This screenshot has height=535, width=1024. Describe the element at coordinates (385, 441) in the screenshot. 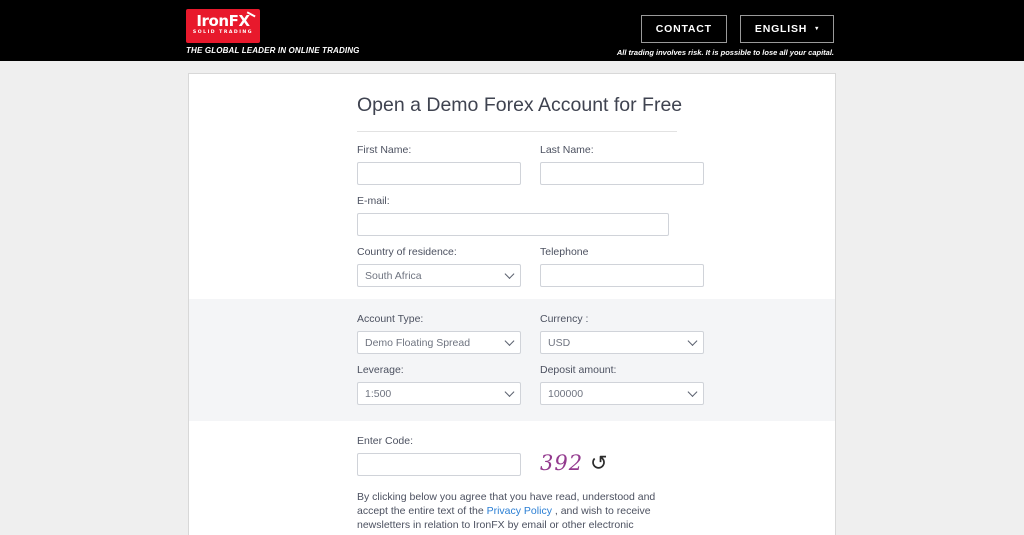

I see `captcha-label: Enter Code:` at that location.